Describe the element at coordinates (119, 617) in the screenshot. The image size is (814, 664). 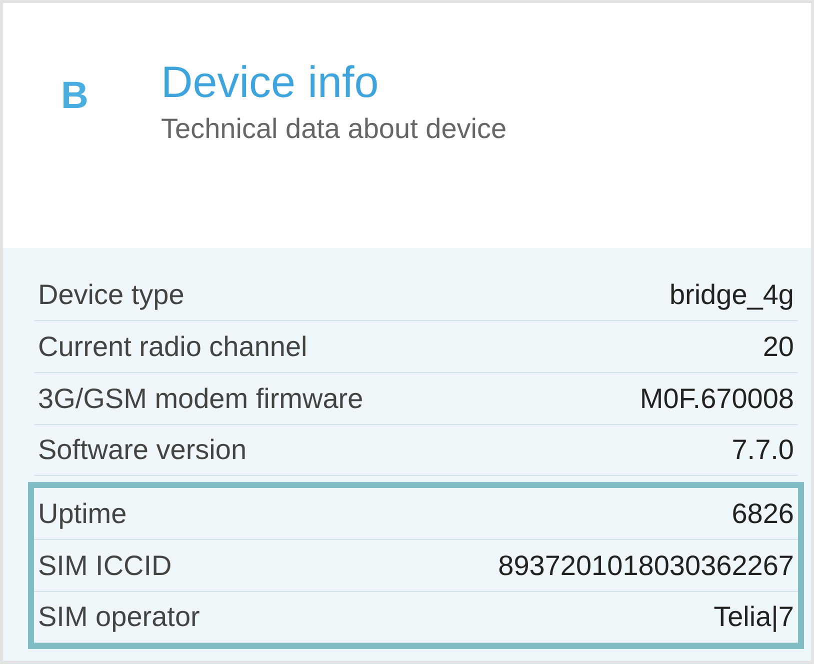
I see `row-label: SIM operator` at that location.